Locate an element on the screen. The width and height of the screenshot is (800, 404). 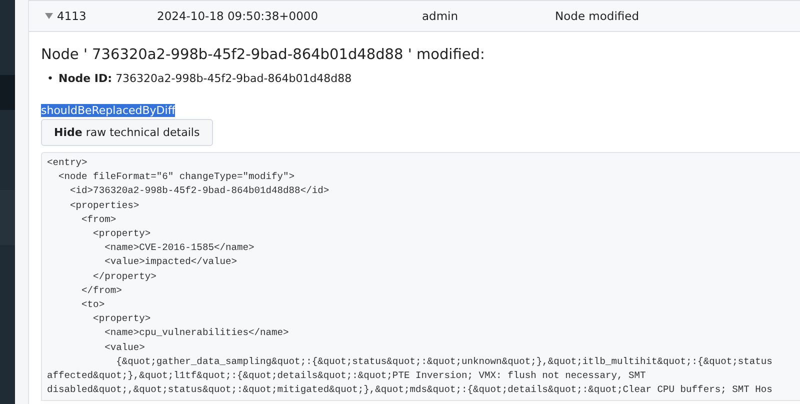
event-time: 2024-10-18 09:50:38+0000 is located at coordinates (238, 16).